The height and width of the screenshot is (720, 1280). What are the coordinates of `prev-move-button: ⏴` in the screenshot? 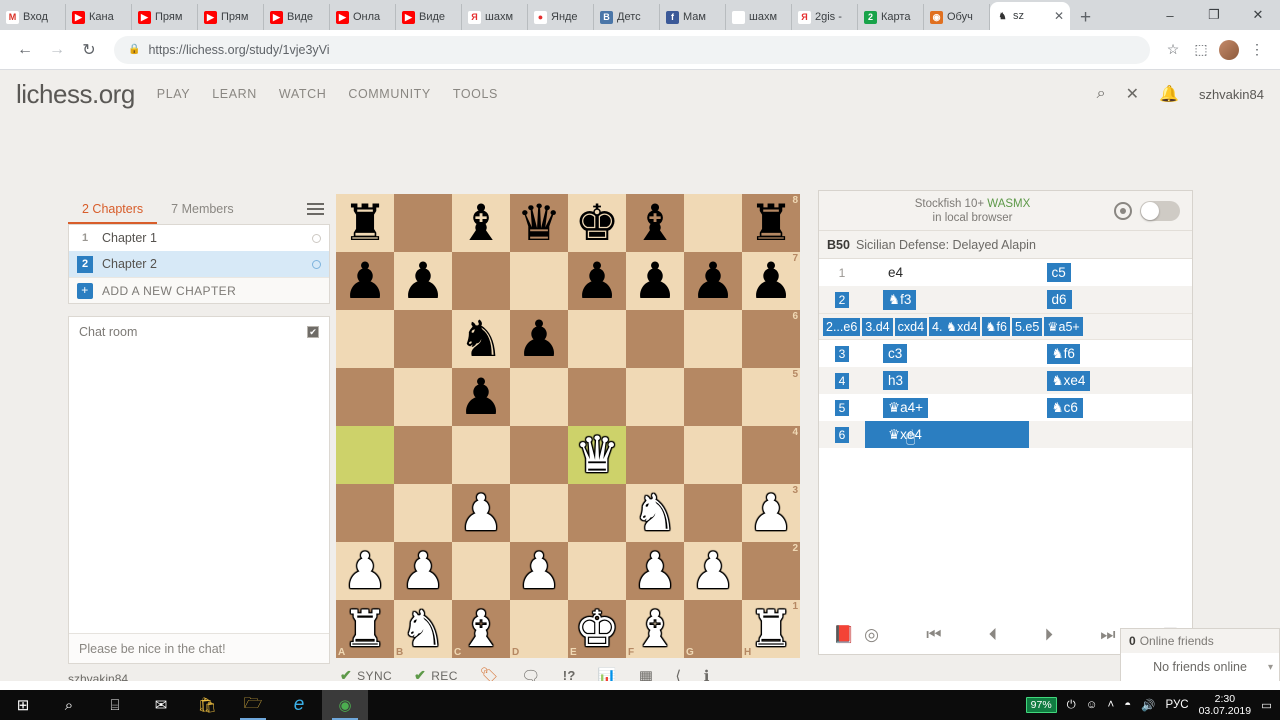 It's located at (993, 635).